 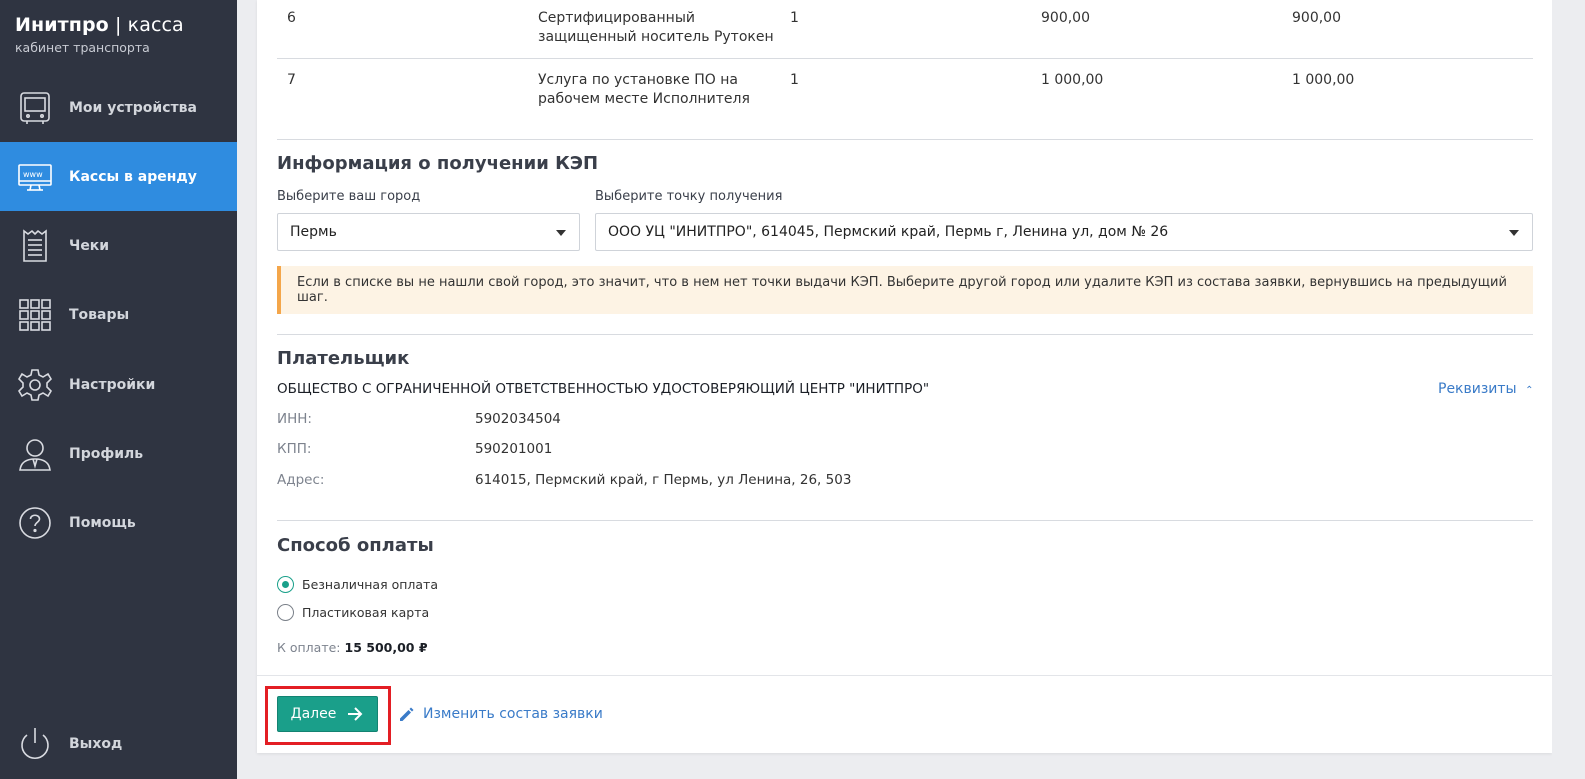 I want to click on nav-item-receipts: Чеки, so click(x=118, y=245).